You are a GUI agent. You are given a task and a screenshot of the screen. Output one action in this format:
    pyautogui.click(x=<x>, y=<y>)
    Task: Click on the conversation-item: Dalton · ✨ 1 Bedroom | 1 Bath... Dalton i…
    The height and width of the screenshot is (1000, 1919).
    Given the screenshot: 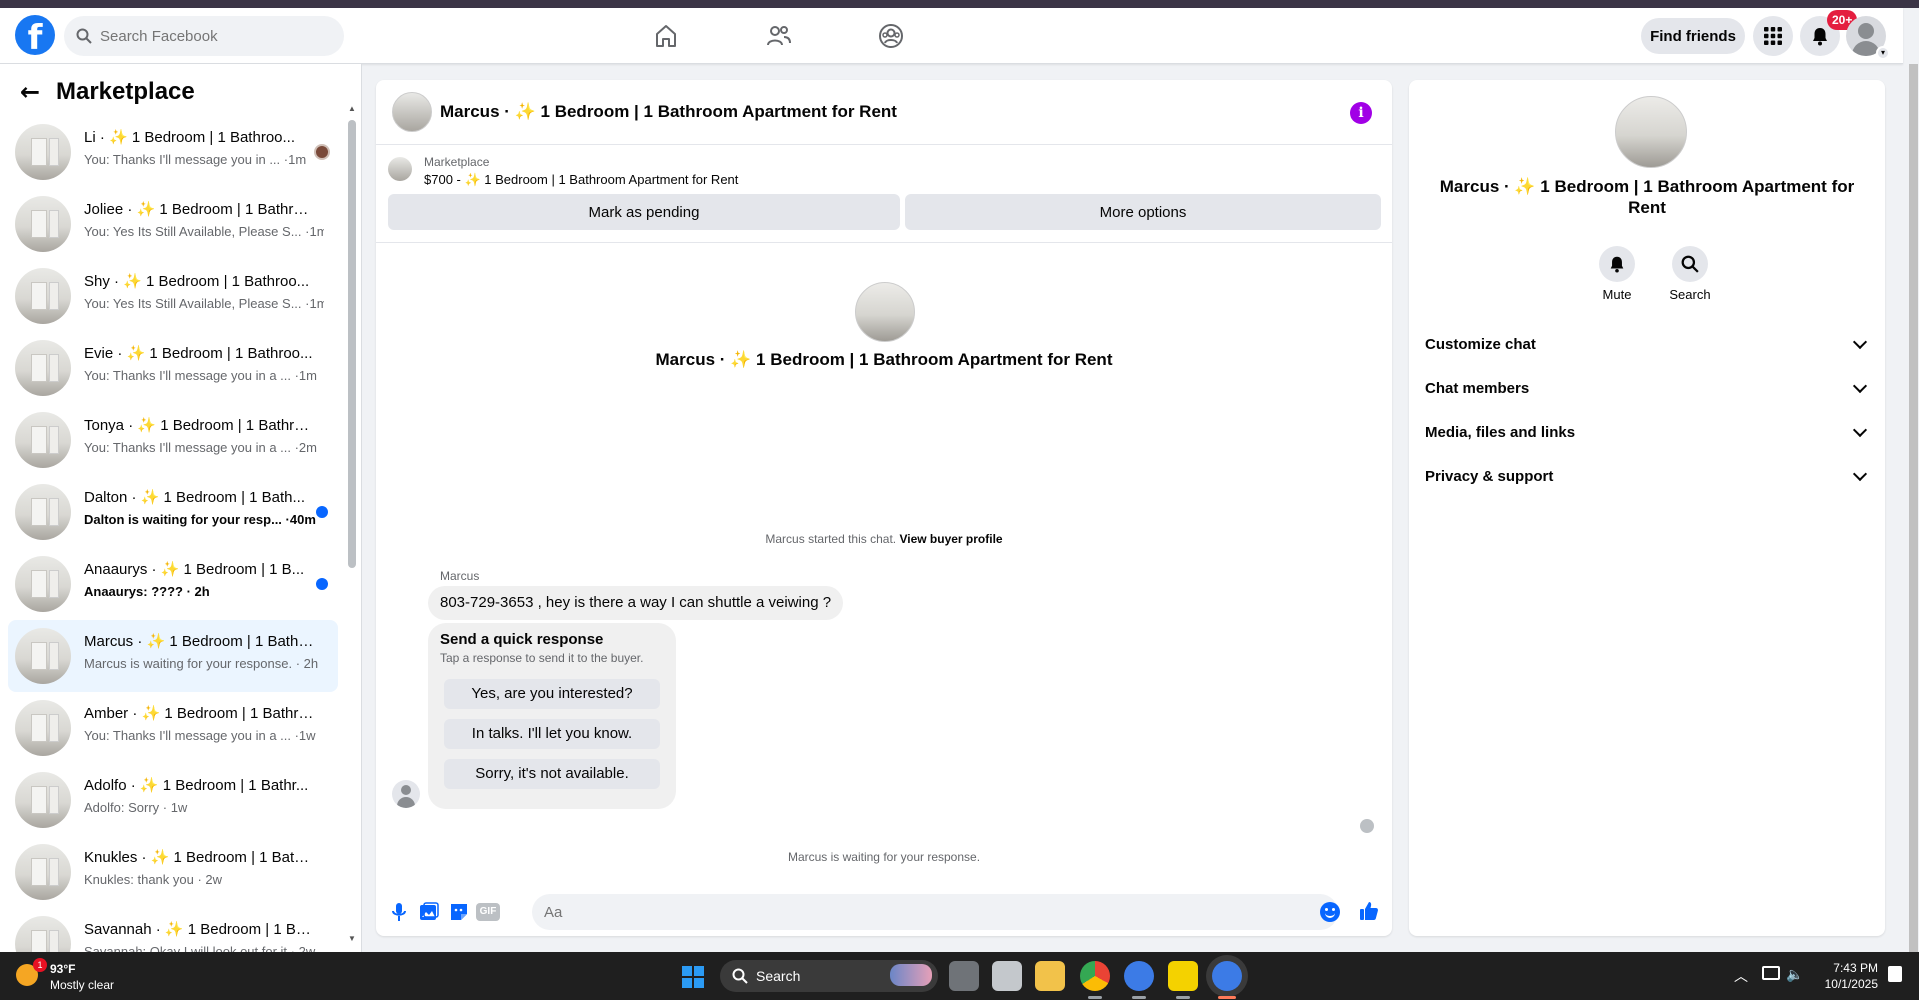 What is the action you would take?
    pyautogui.click(x=173, y=512)
    